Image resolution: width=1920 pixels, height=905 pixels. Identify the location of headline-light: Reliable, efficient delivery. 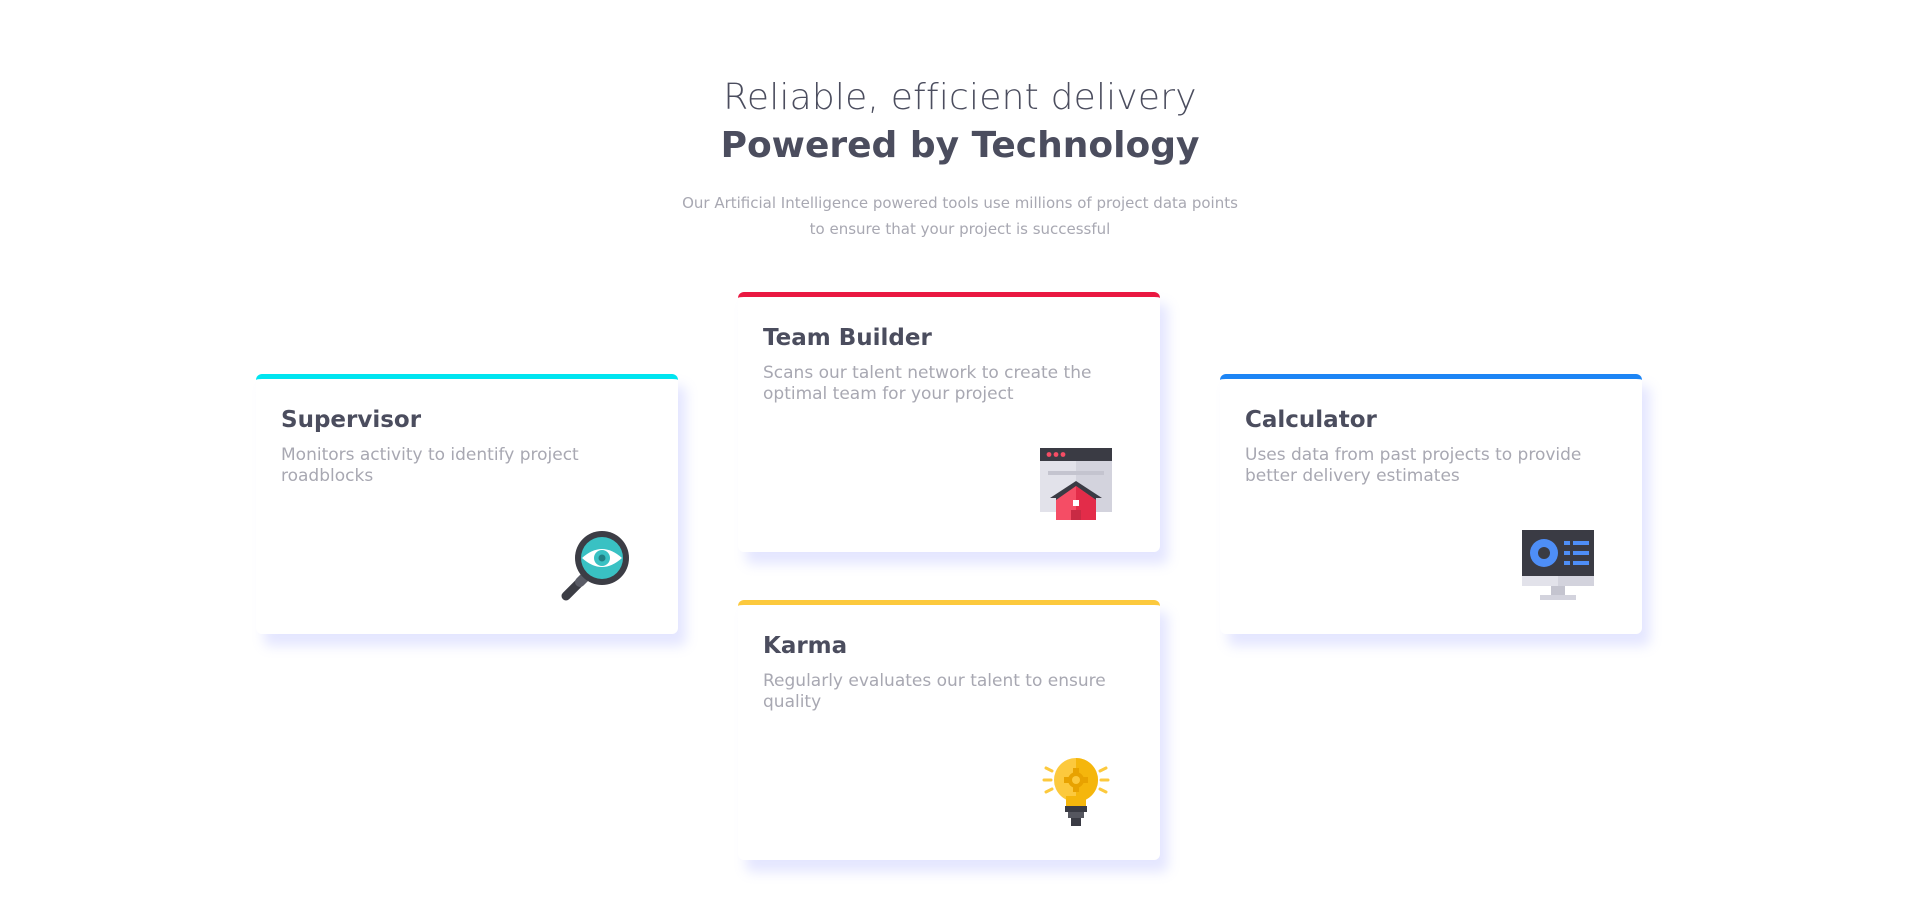
(960, 97).